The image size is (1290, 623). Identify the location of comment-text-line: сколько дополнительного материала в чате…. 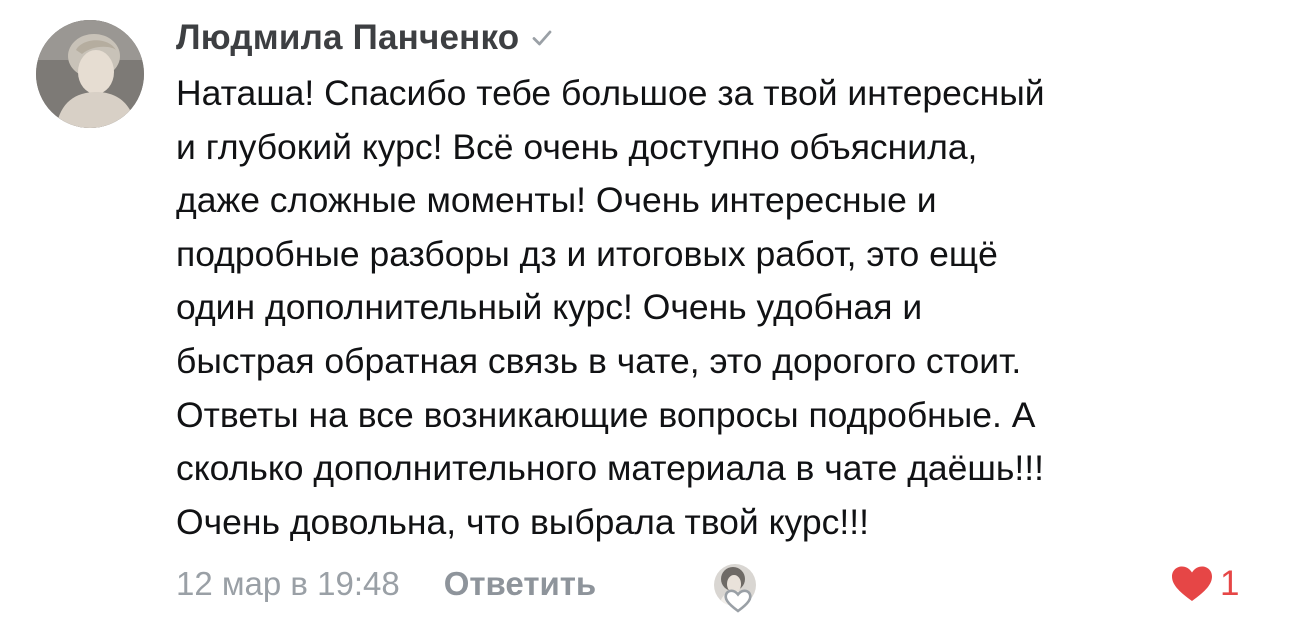
(610, 468).